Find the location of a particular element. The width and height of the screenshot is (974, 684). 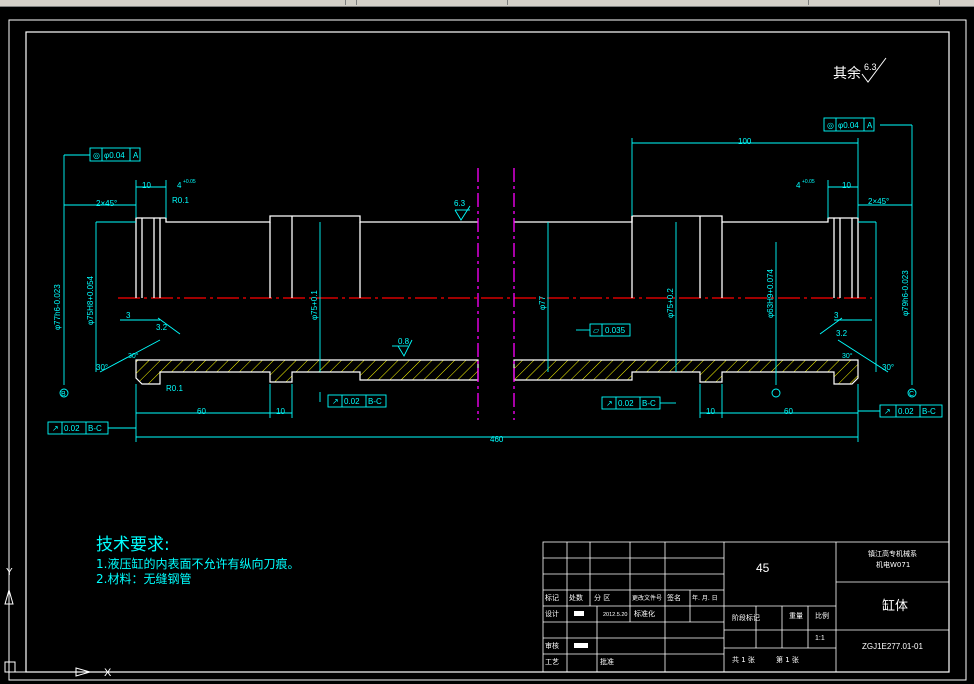

dim-left-4-tol: +0.05 is located at coordinates (189, 182).